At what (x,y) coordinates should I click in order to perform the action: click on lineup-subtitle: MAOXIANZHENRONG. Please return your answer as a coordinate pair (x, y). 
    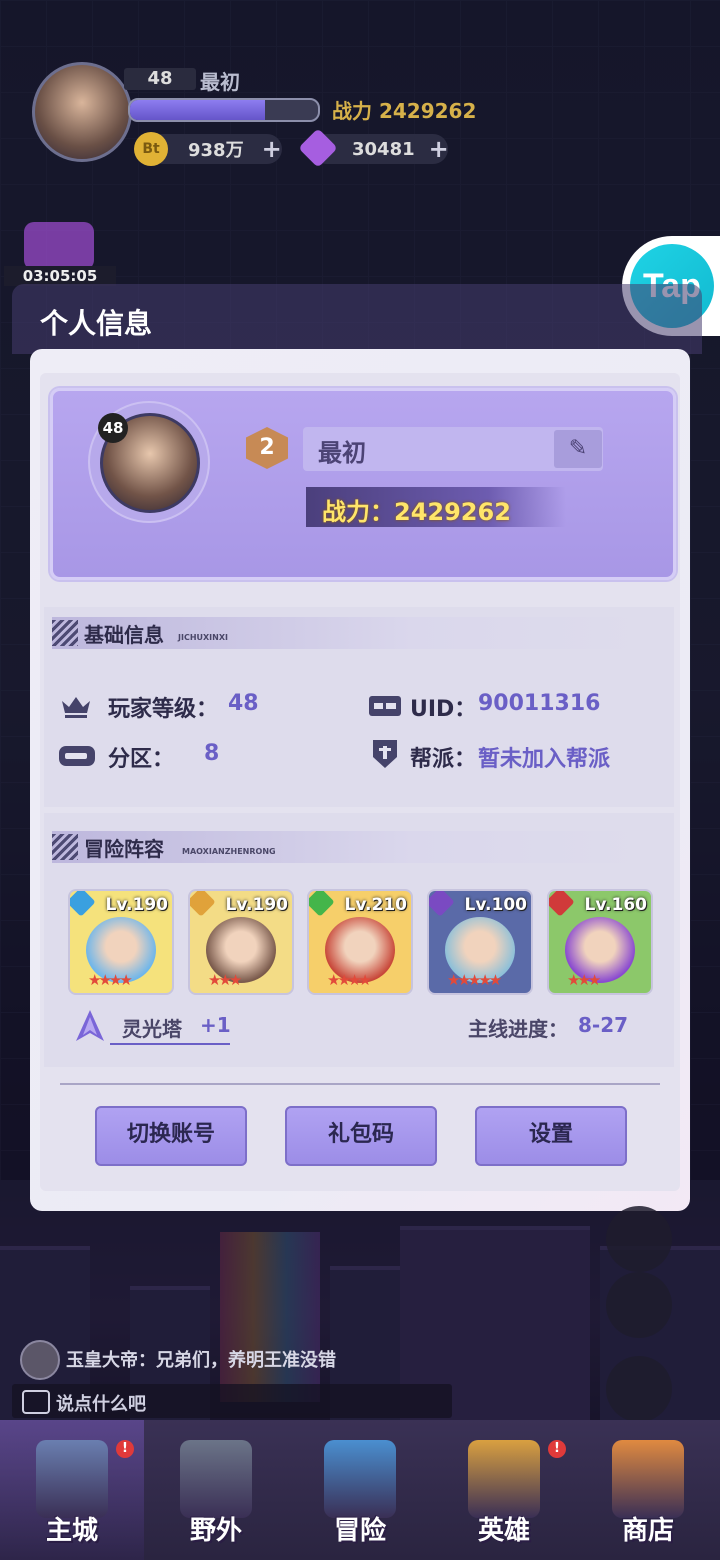
    Looking at the image, I should click on (229, 851).